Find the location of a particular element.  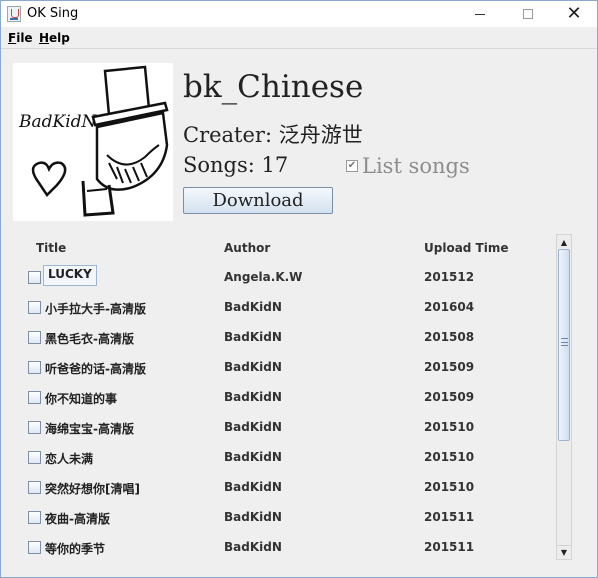

menu-help: Help is located at coordinates (54, 38).